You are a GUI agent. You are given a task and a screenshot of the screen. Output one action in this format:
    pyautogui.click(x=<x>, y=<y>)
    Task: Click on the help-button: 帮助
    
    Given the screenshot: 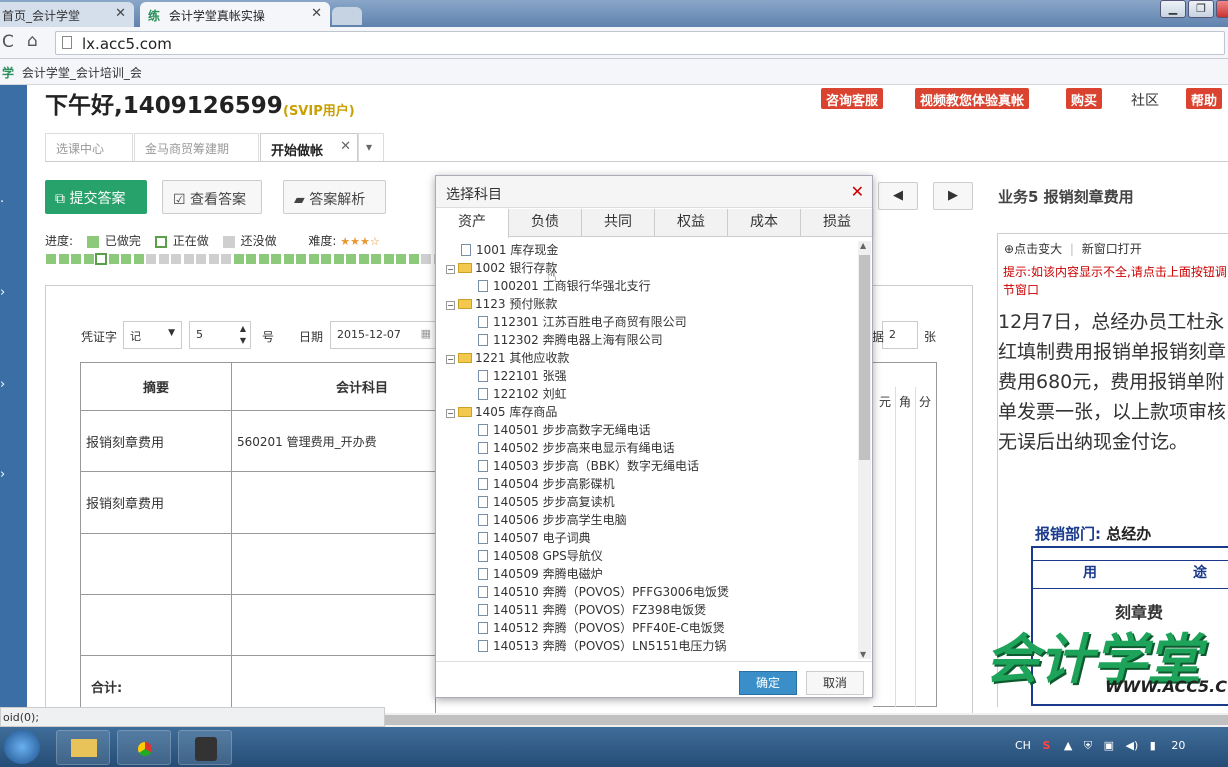 What is the action you would take?
    pyautogui.click(x=1204, y=98)
    